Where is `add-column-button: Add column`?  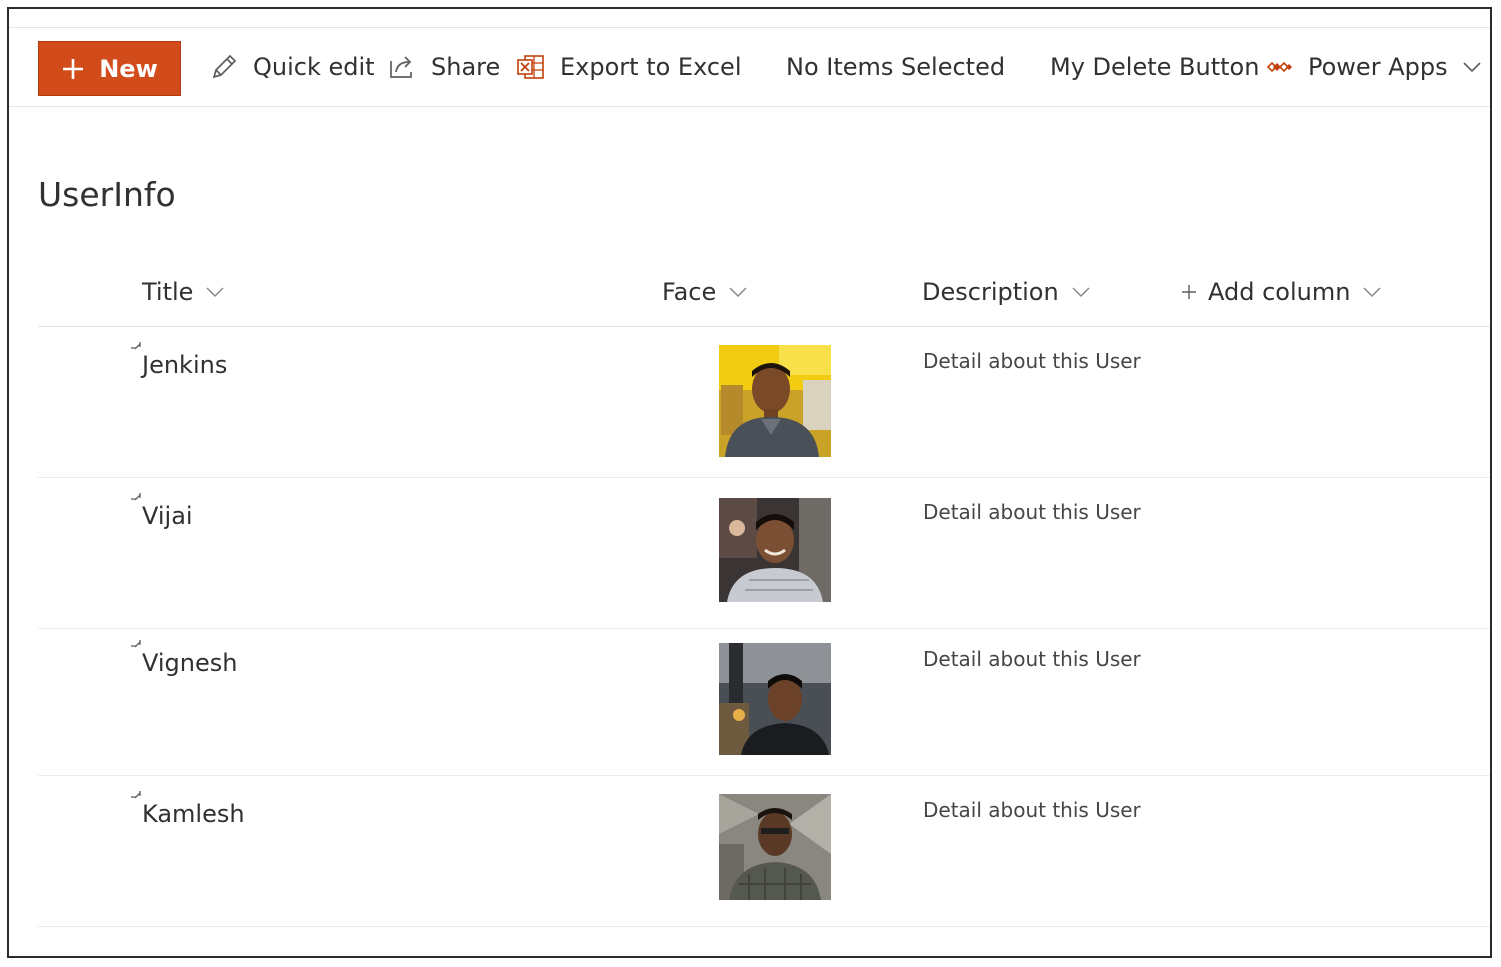 add-column-button: Add column is located at coordinates (1281, 292).